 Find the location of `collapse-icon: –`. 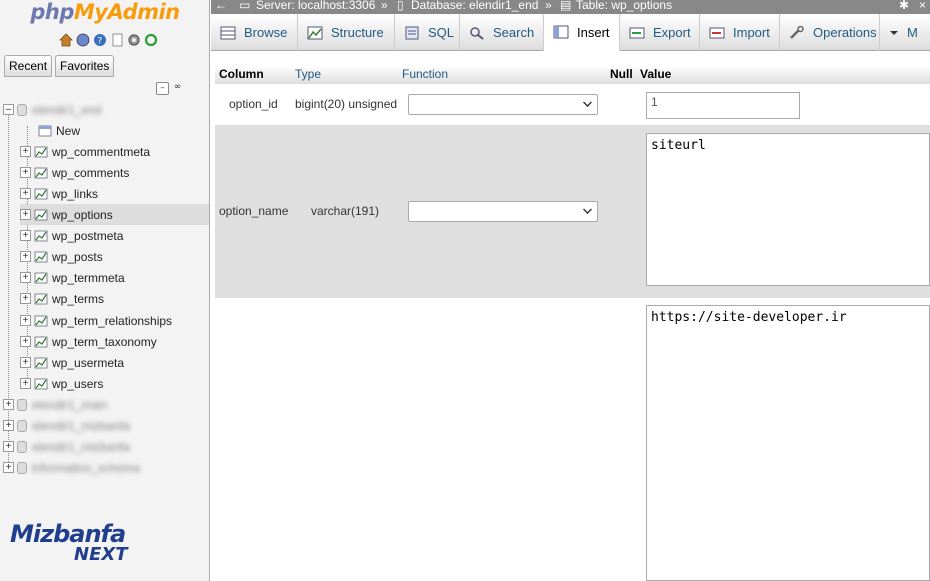

collapse-icon: – is located at coordinates (8, 109).